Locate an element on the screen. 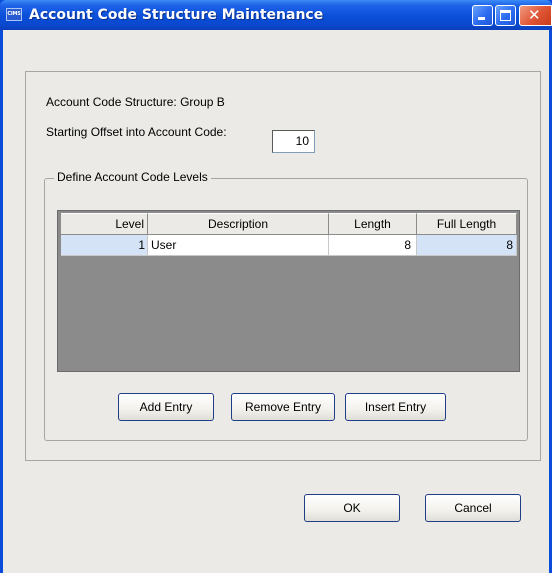 The height and width of the screenshot is (573, 552). table-header: Level Description Length Full Length is located at coordinates (289, 224).